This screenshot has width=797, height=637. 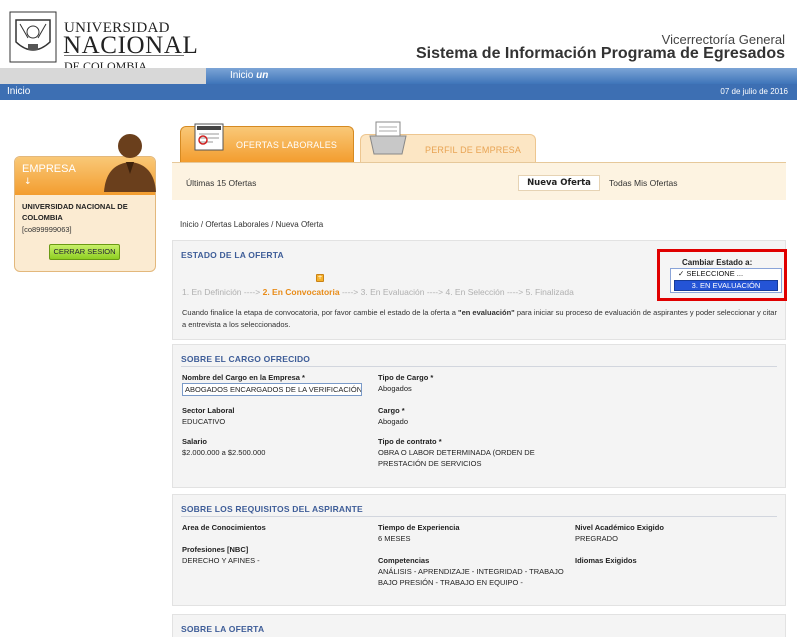 I want to click on cargo-label: Cargo *, so click(x=391, y=410).